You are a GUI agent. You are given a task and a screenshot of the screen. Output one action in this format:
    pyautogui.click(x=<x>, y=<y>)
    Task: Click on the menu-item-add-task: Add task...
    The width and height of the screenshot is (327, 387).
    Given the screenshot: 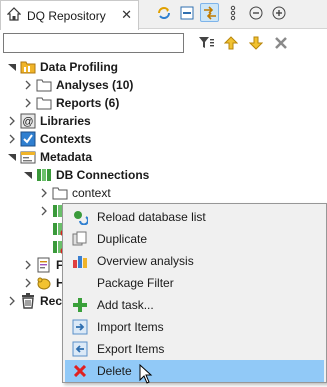 What is the action you would take?
    pyautogui.click(x=194, y=305)
    